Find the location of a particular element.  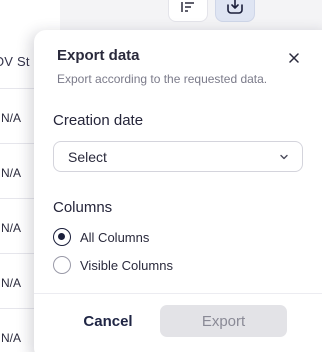

radio-all-columns: All Columns is located at coordinates (101, 237).